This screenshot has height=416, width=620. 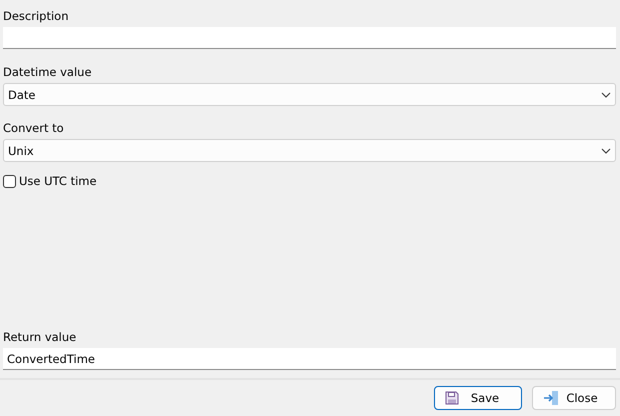 What do you see at coordinates (309, 94) in the screenshot?
I see `dropdown: Date` at bounding box center [309, 94].